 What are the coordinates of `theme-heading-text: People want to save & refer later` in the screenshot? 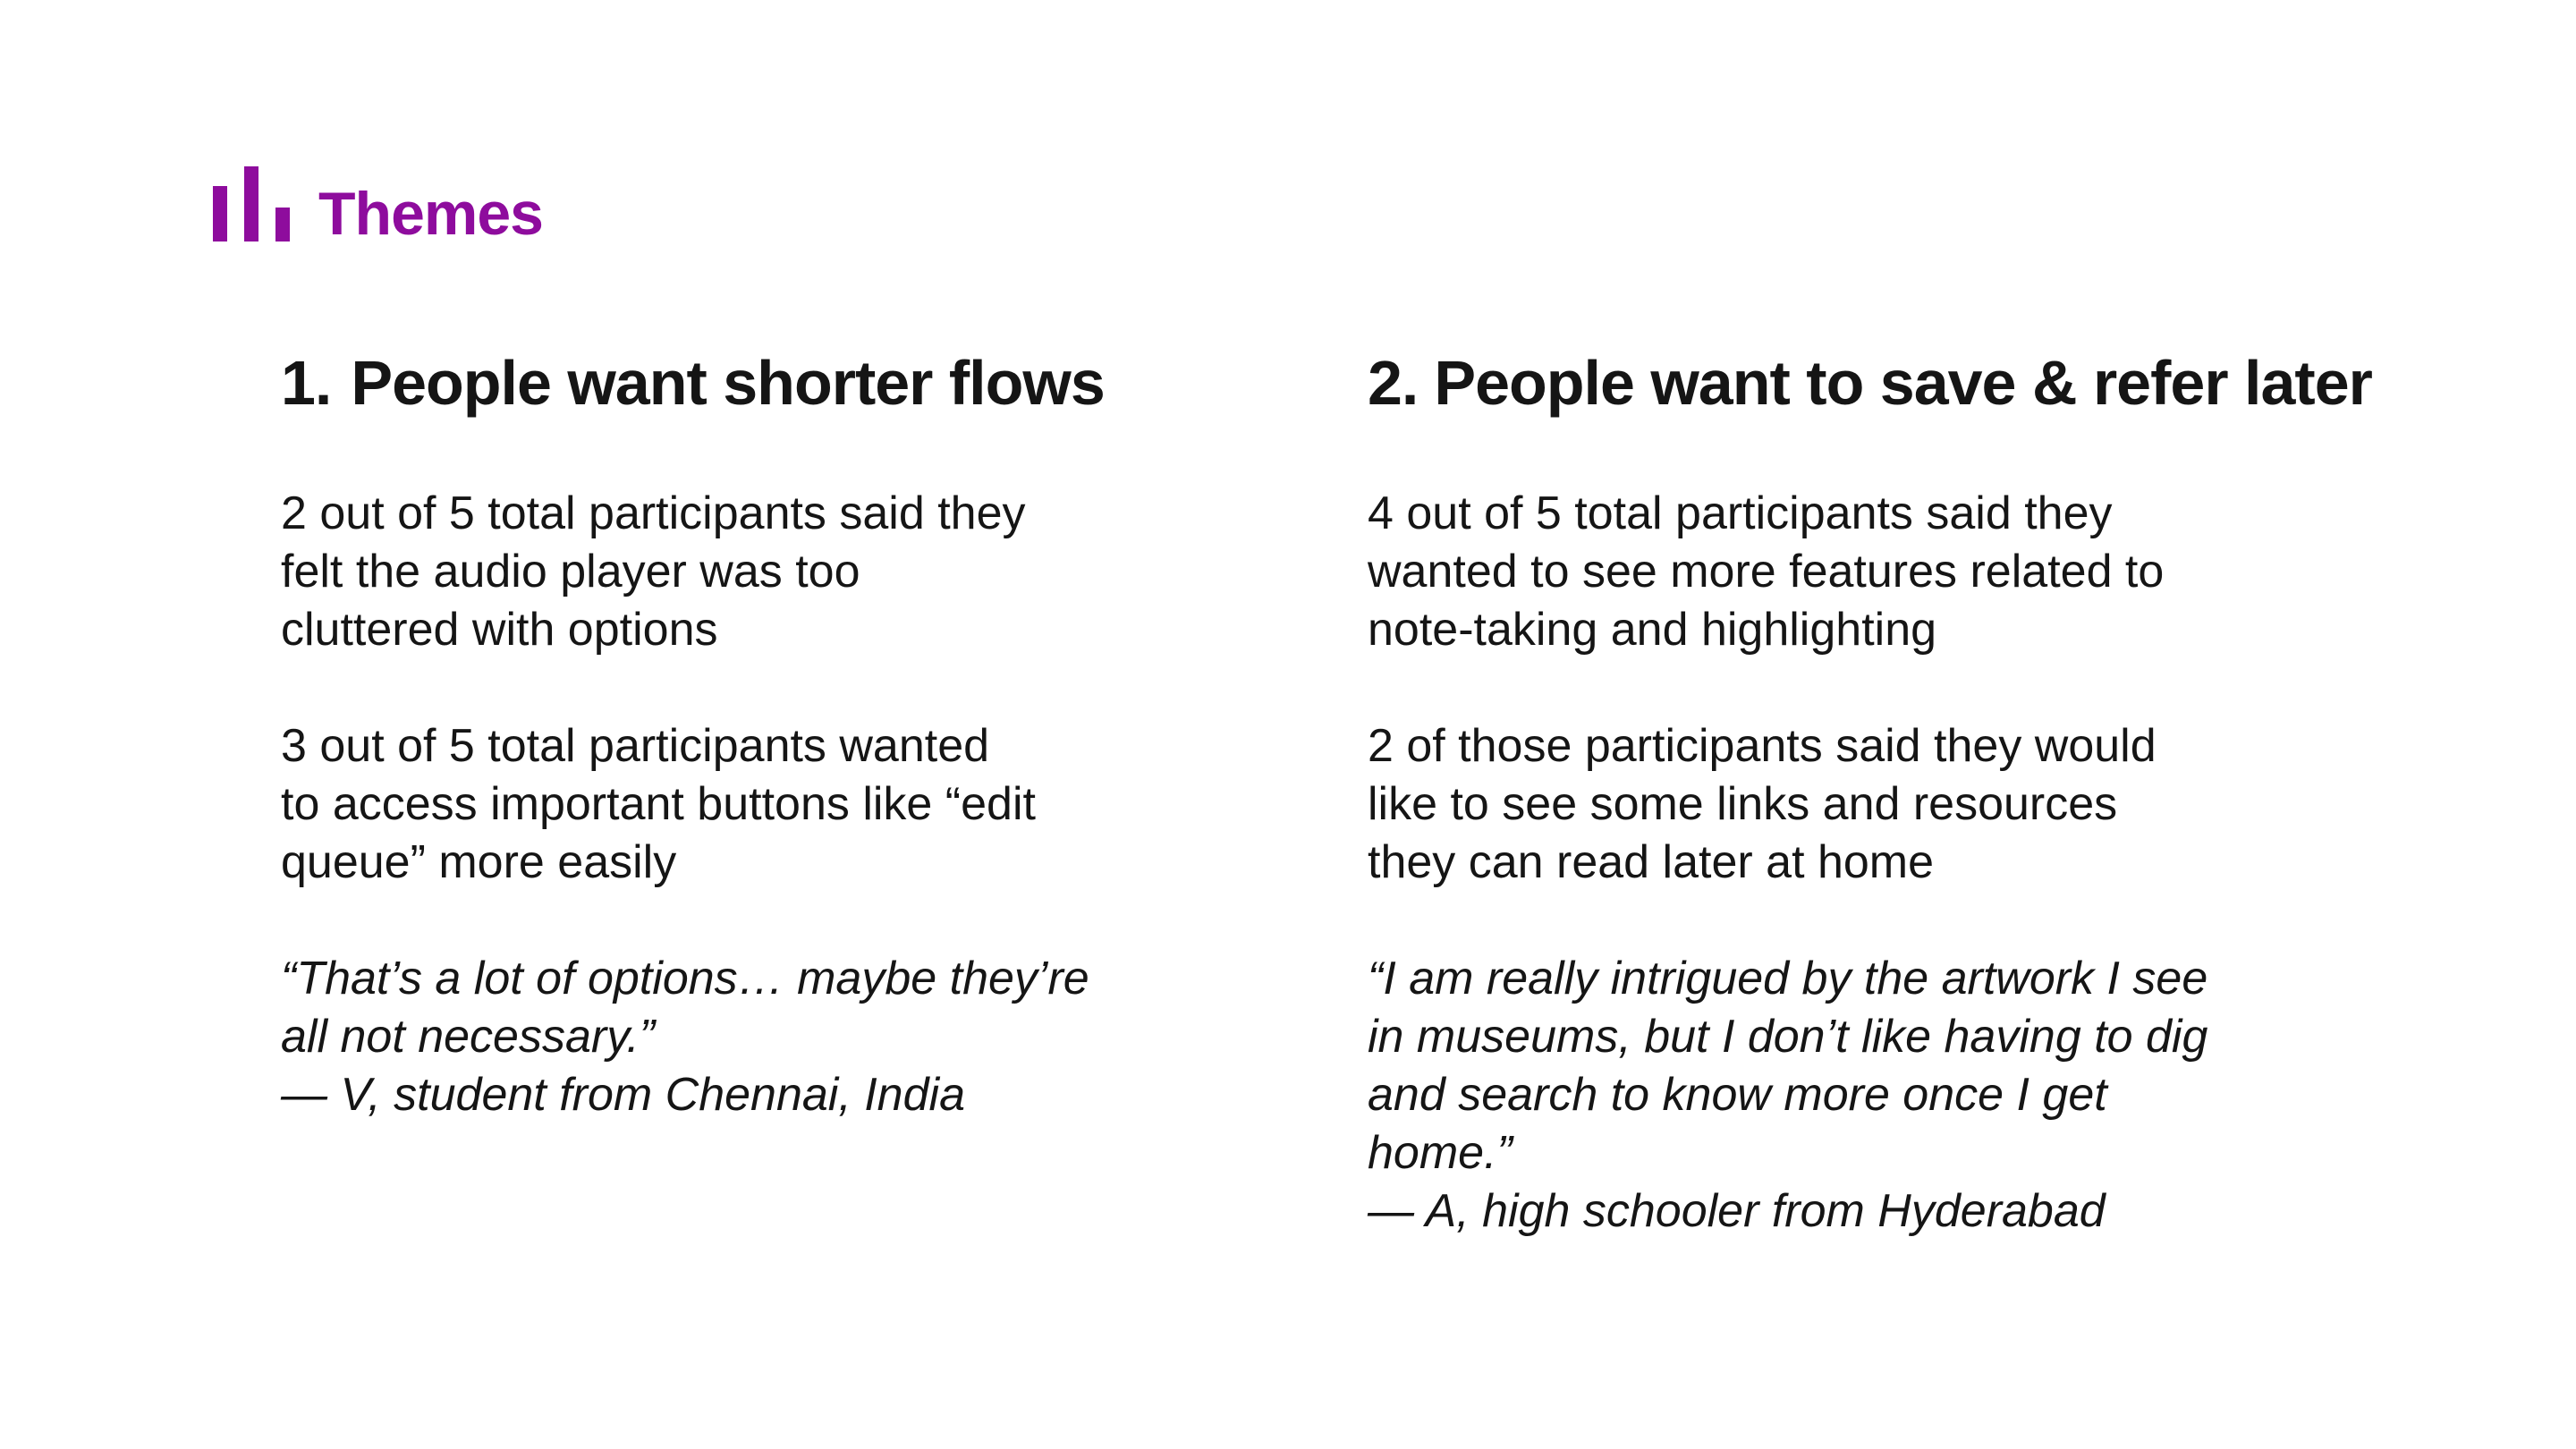 It's located at (1903, 383).